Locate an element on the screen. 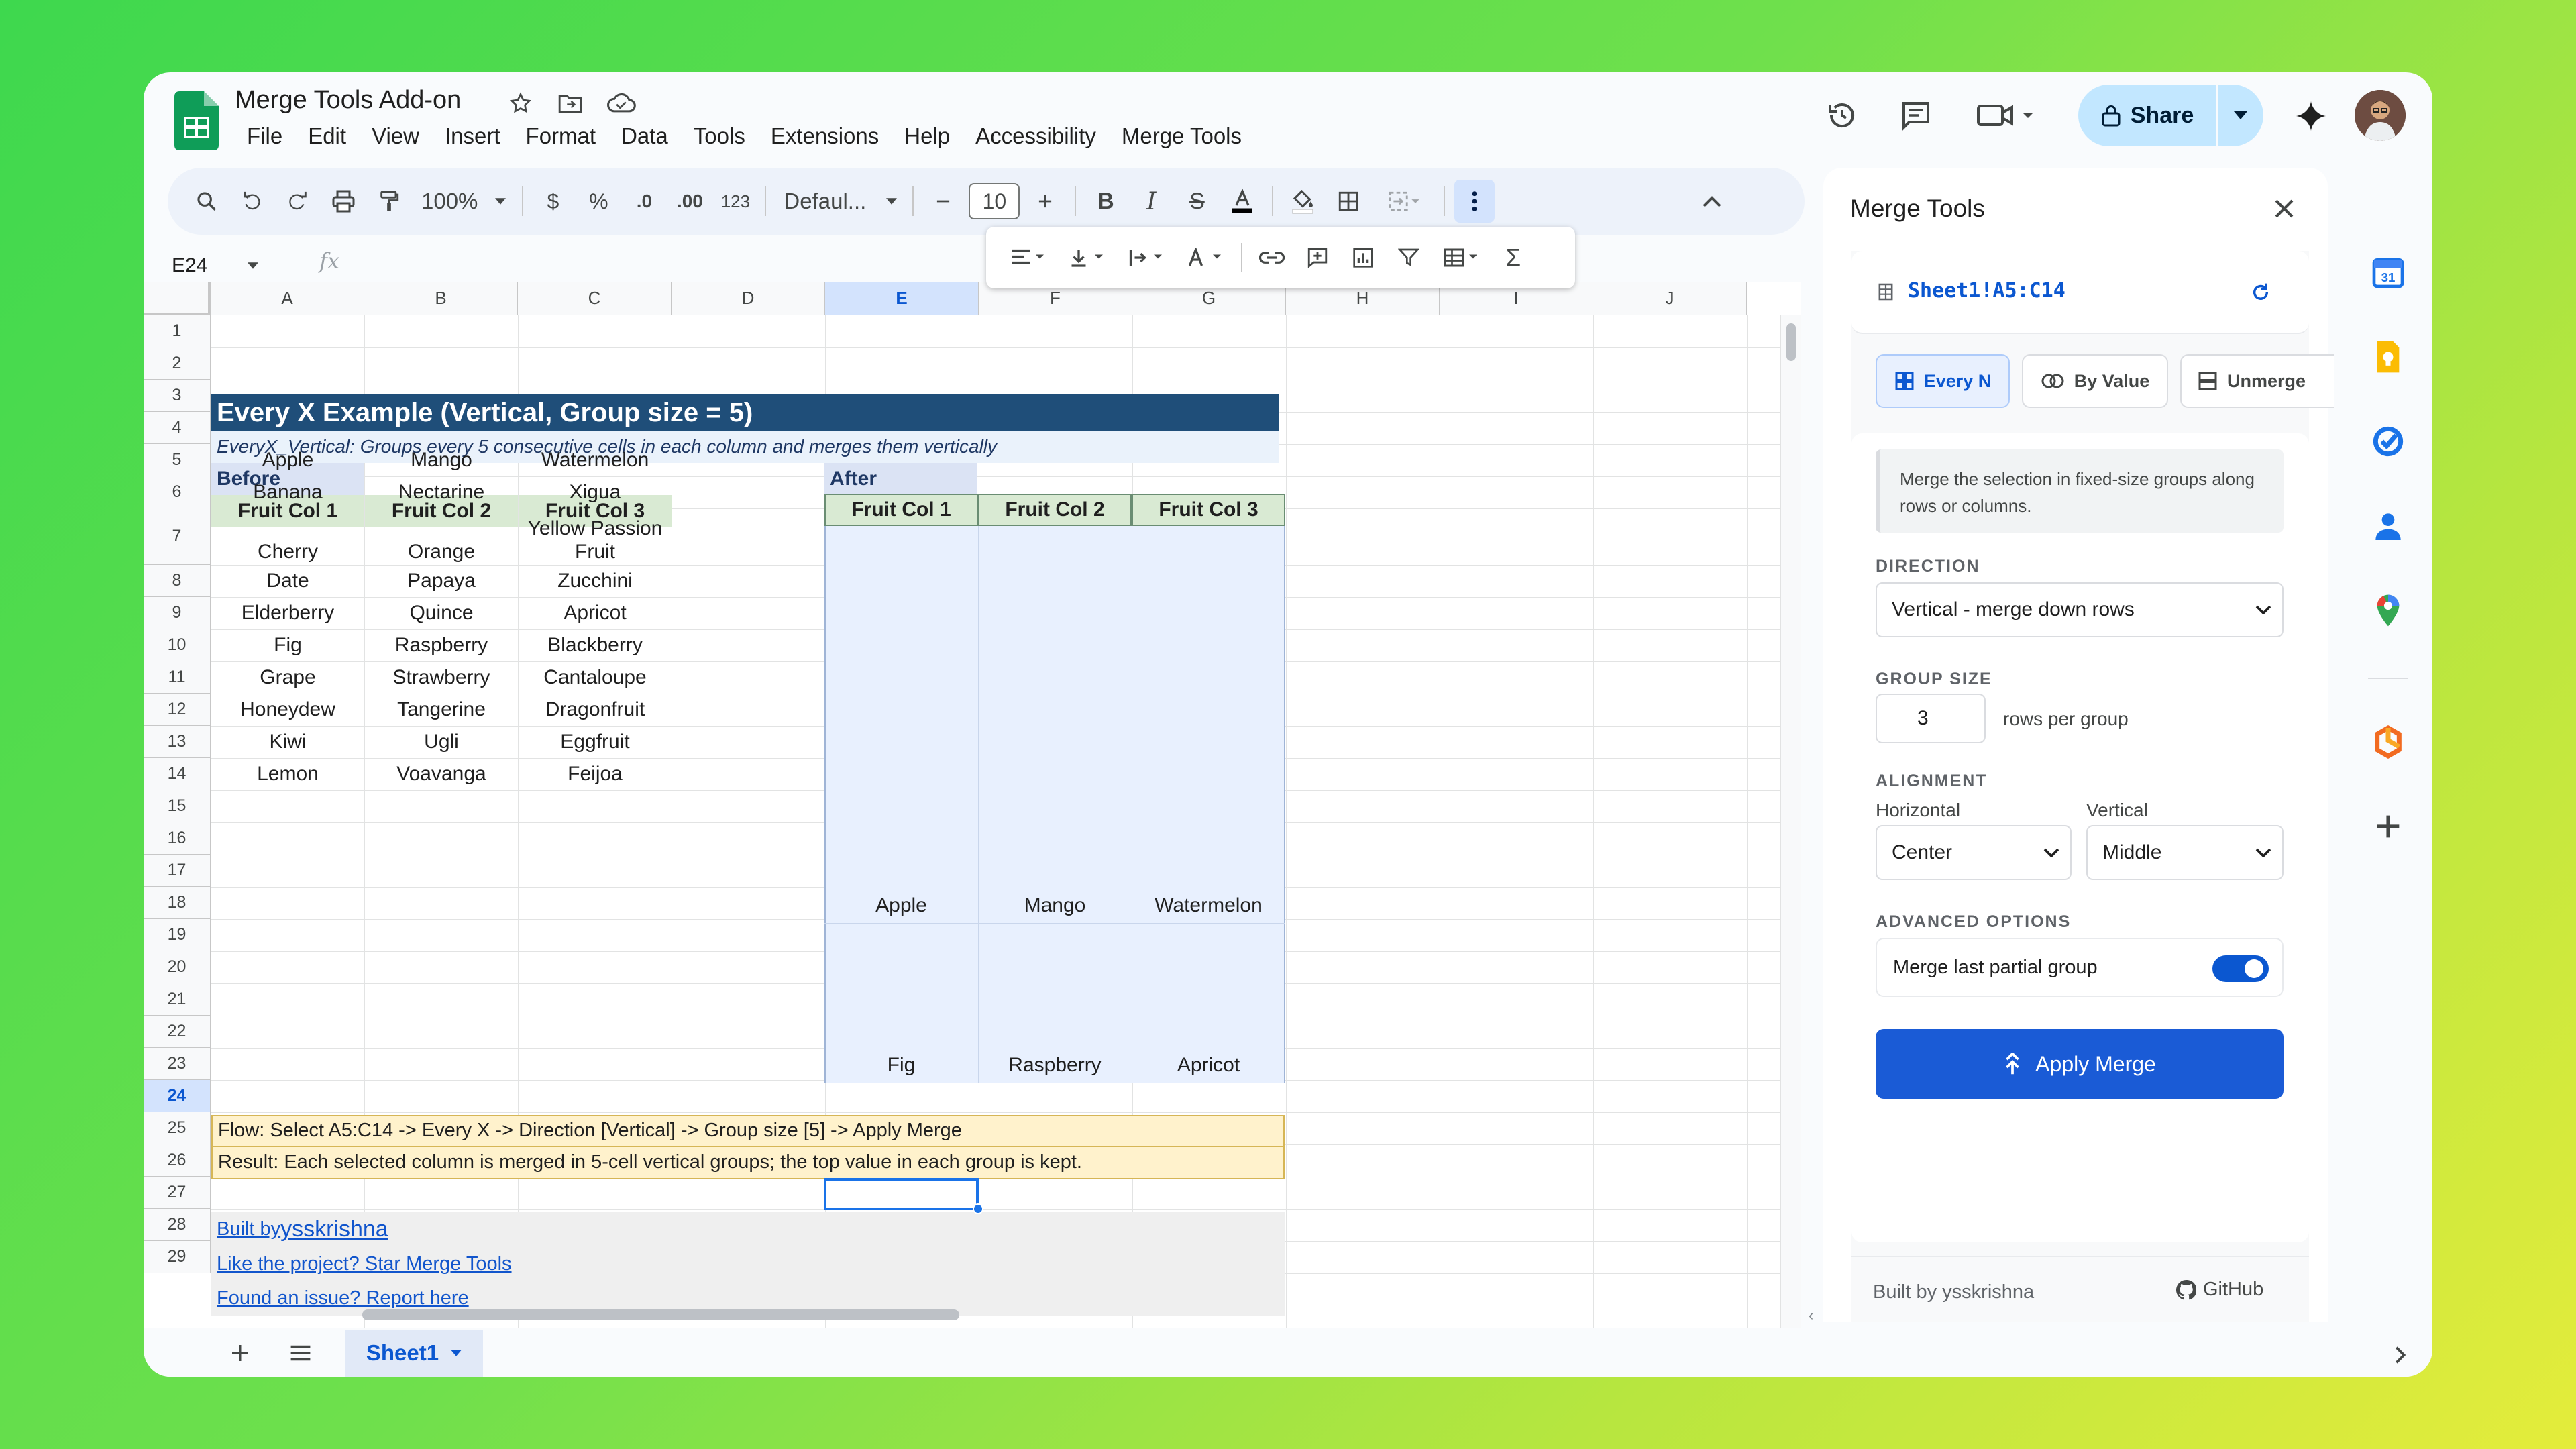 This screenshot has height=1449, width=2576. column-header-j: J is located at coordinates (1670, 298).